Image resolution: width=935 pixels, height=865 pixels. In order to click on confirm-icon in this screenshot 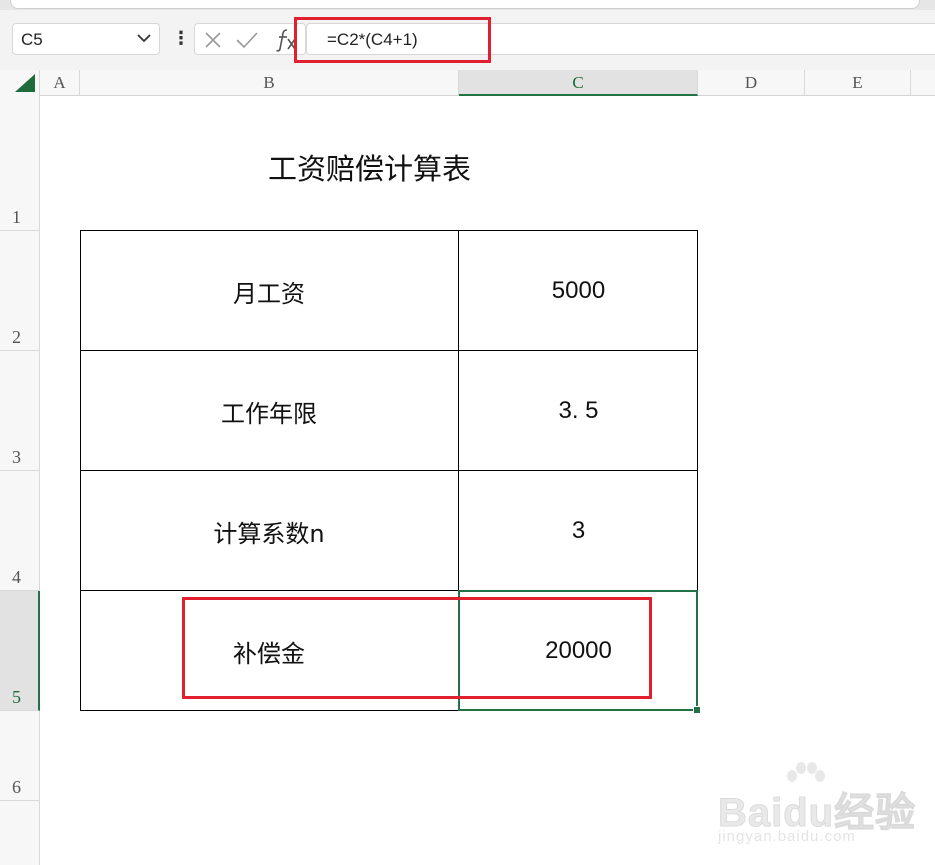, I will do `click(247, 40)`.